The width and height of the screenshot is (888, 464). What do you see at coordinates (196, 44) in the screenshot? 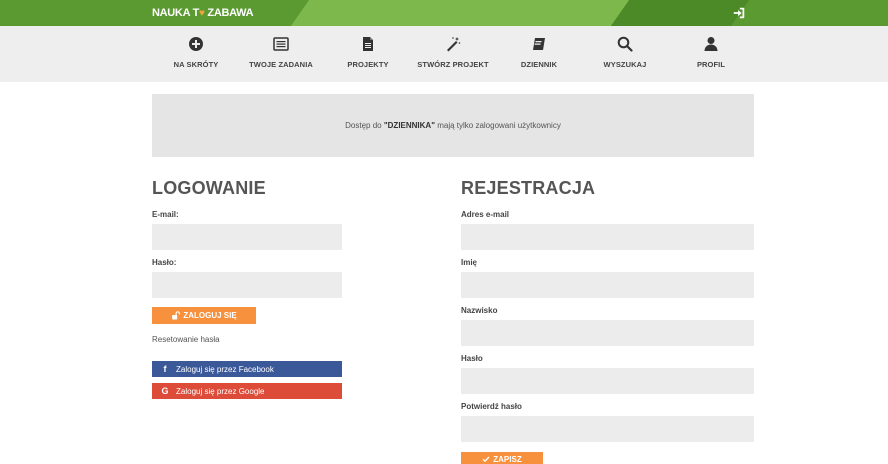
I see `plus-circle-icon` at bounding box center [196, 44].